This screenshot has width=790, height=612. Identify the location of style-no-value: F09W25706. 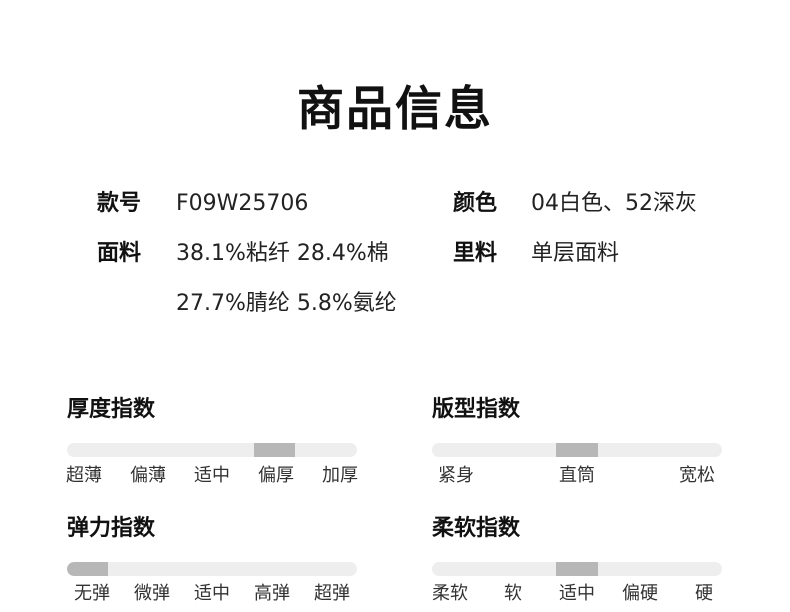
(242, 203).